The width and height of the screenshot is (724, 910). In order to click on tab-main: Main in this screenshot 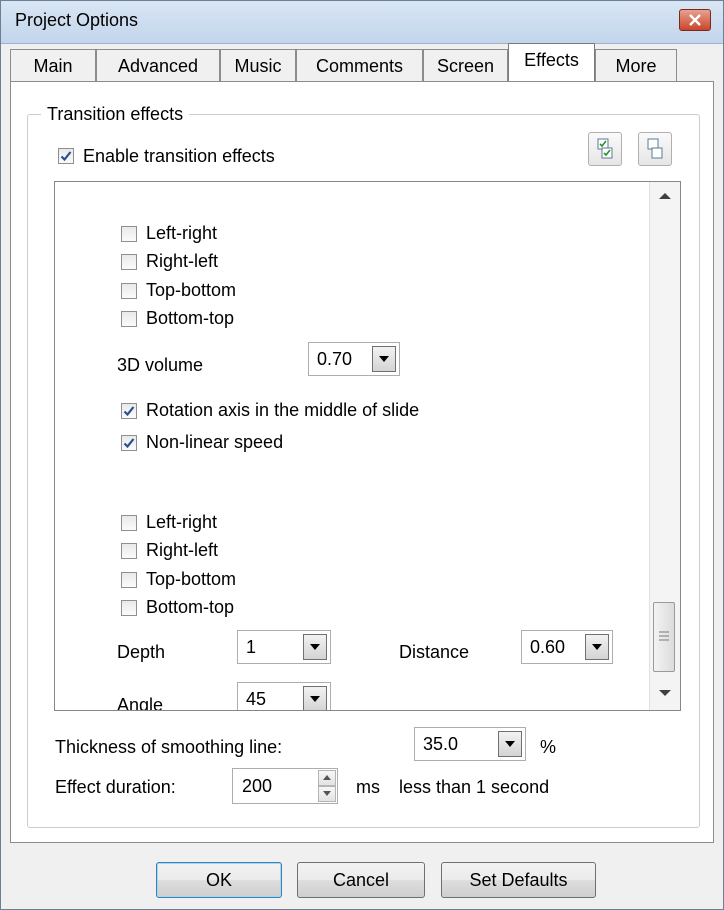, I will do `click(53, 65)`.